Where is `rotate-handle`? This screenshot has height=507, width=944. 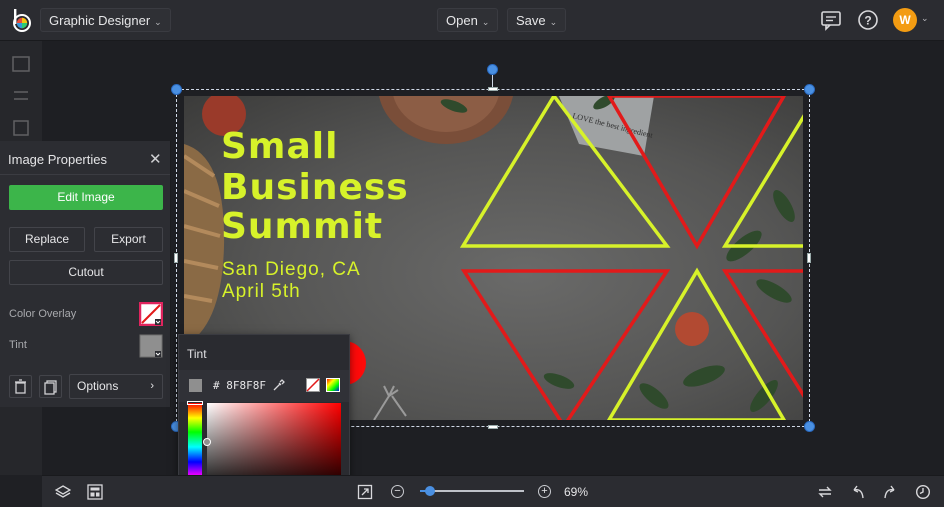 rotate-handle is located at coordinates (492, 69).